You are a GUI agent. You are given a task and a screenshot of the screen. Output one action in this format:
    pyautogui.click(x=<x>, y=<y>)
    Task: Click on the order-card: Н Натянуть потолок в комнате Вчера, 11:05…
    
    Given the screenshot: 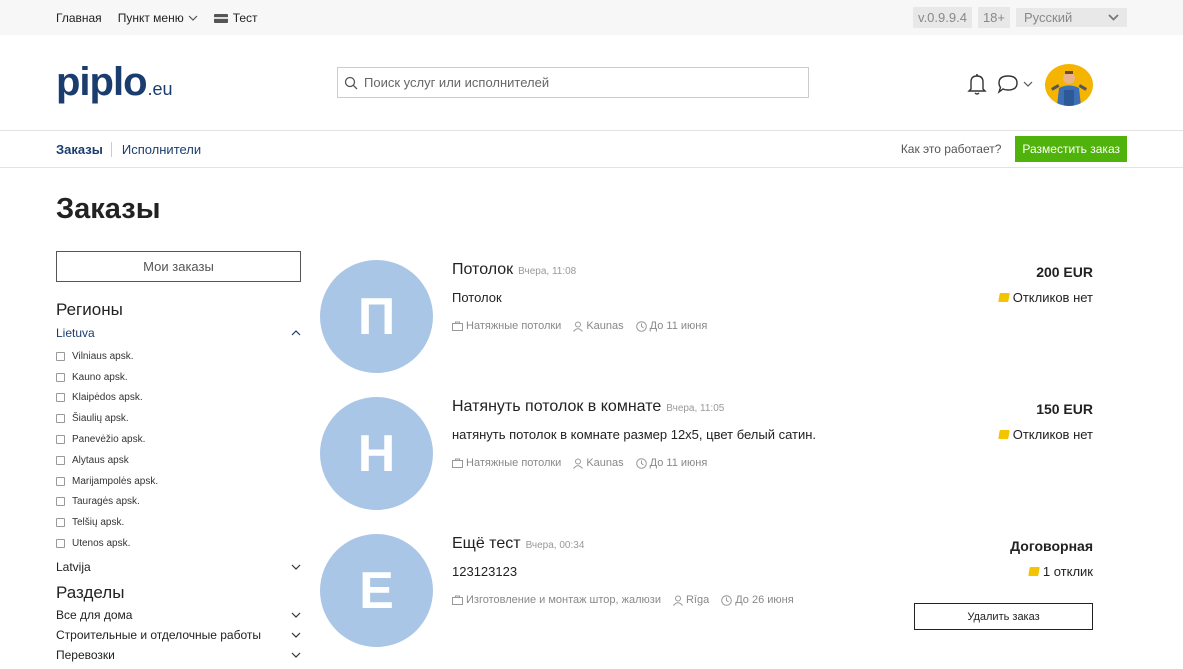 What is the action you would take?
    pyautogui.click(x=706, y=463)
    